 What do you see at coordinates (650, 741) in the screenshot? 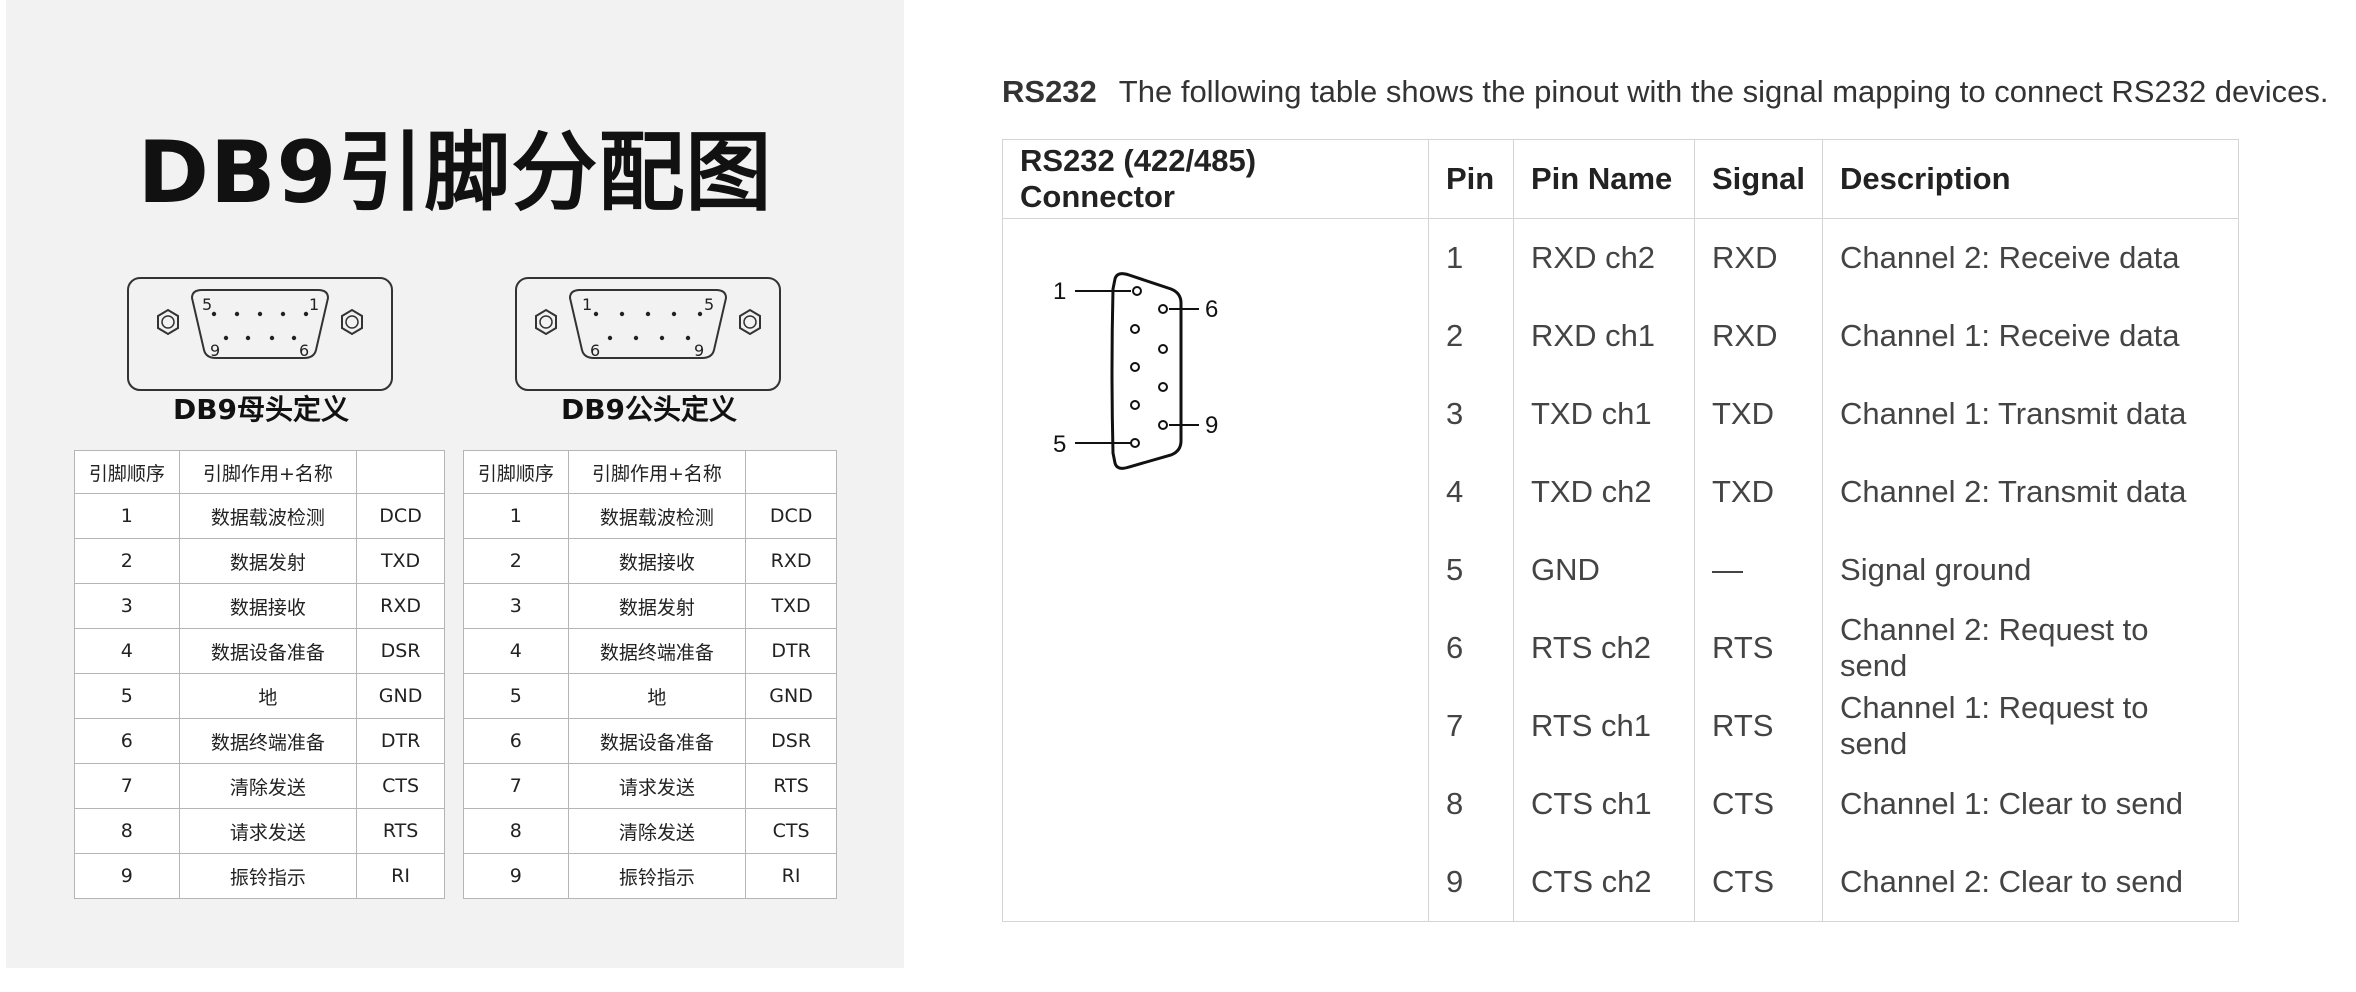
I see `table-row: 6 数据设备准备 DSR` at bounding box center [650, 741].